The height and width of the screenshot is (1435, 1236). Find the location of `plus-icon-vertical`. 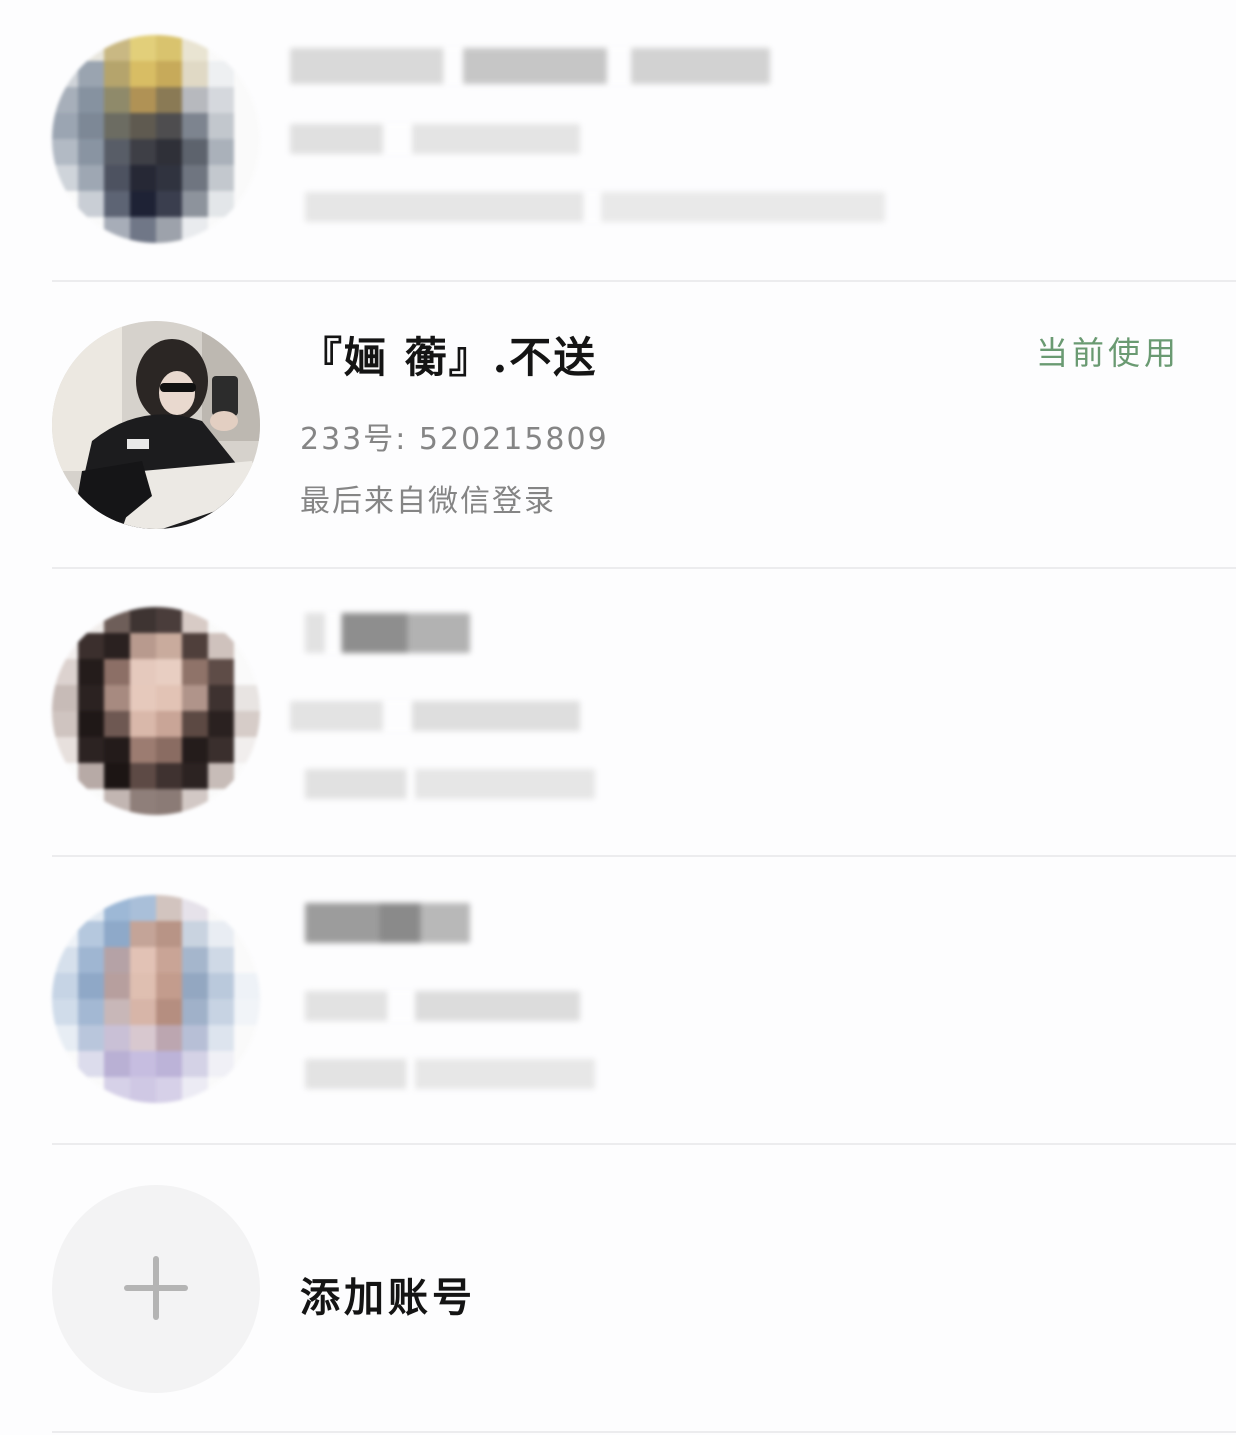

plus-icon-vertical is located at coordinates (156, 1288).